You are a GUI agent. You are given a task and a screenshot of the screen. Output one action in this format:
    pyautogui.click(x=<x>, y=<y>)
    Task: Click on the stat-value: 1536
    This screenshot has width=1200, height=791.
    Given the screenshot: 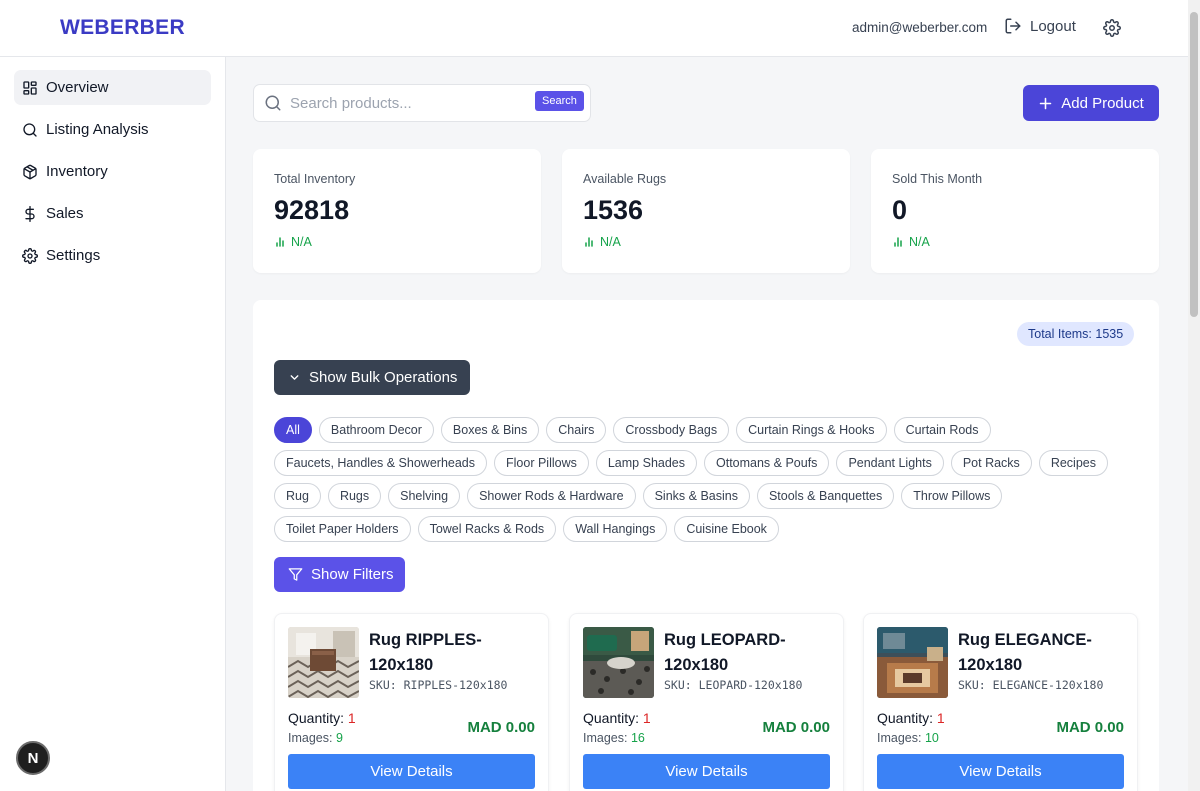 What is the action you would take?
    pyautogui.click(x=613, y=210)
    